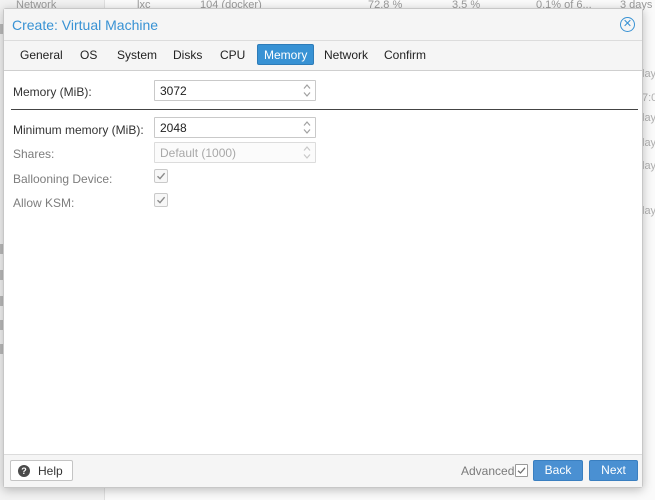 This screenshot has height=500, width=655. Describe the element at coordinates (85, 25) in the screenshot. I see `dialog-title: Create: Virtual Machine` at that location.